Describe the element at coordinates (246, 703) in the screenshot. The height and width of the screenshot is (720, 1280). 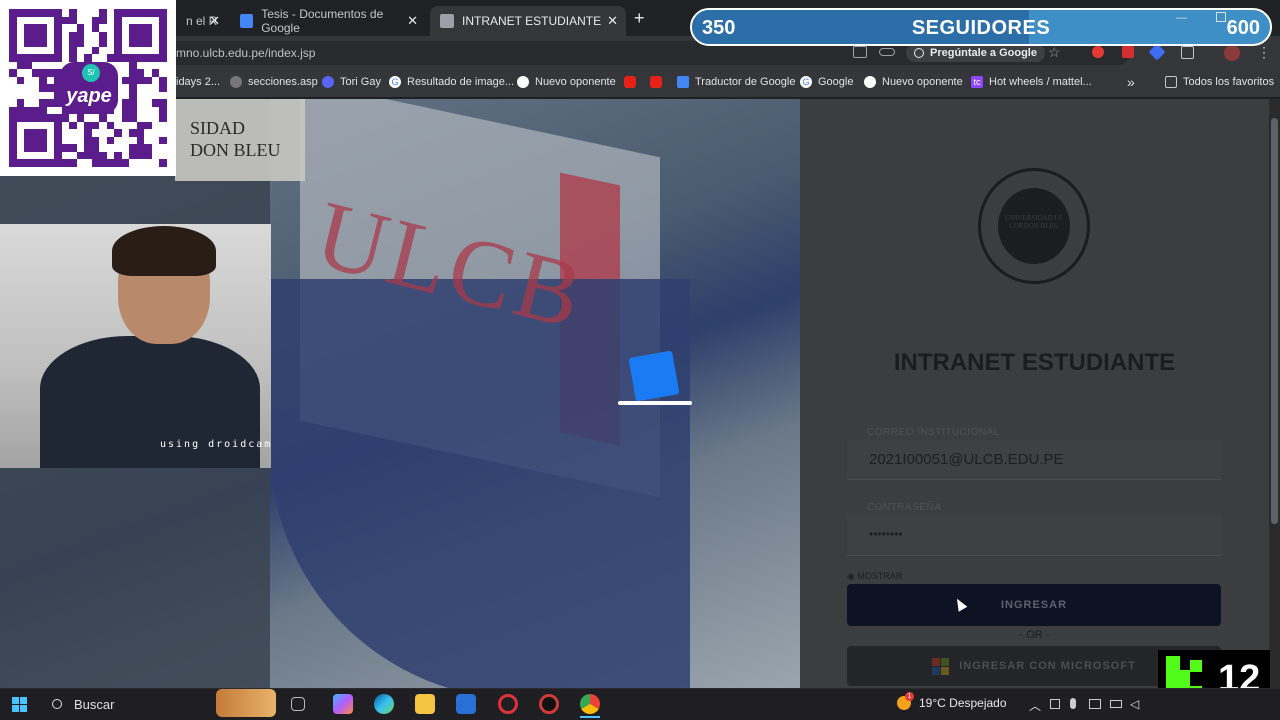
I see `search-highlight-image` at that location.